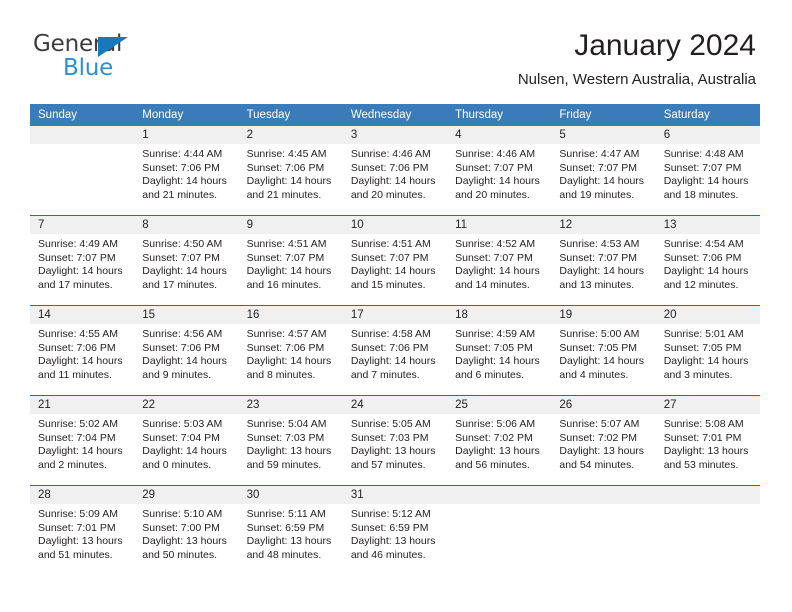 This screenshot has height=612, width=792. Describe the element at coordinates (597, 464) in the screenshot. I see `daylight-line2-text: and 54 minutes.` at that location.